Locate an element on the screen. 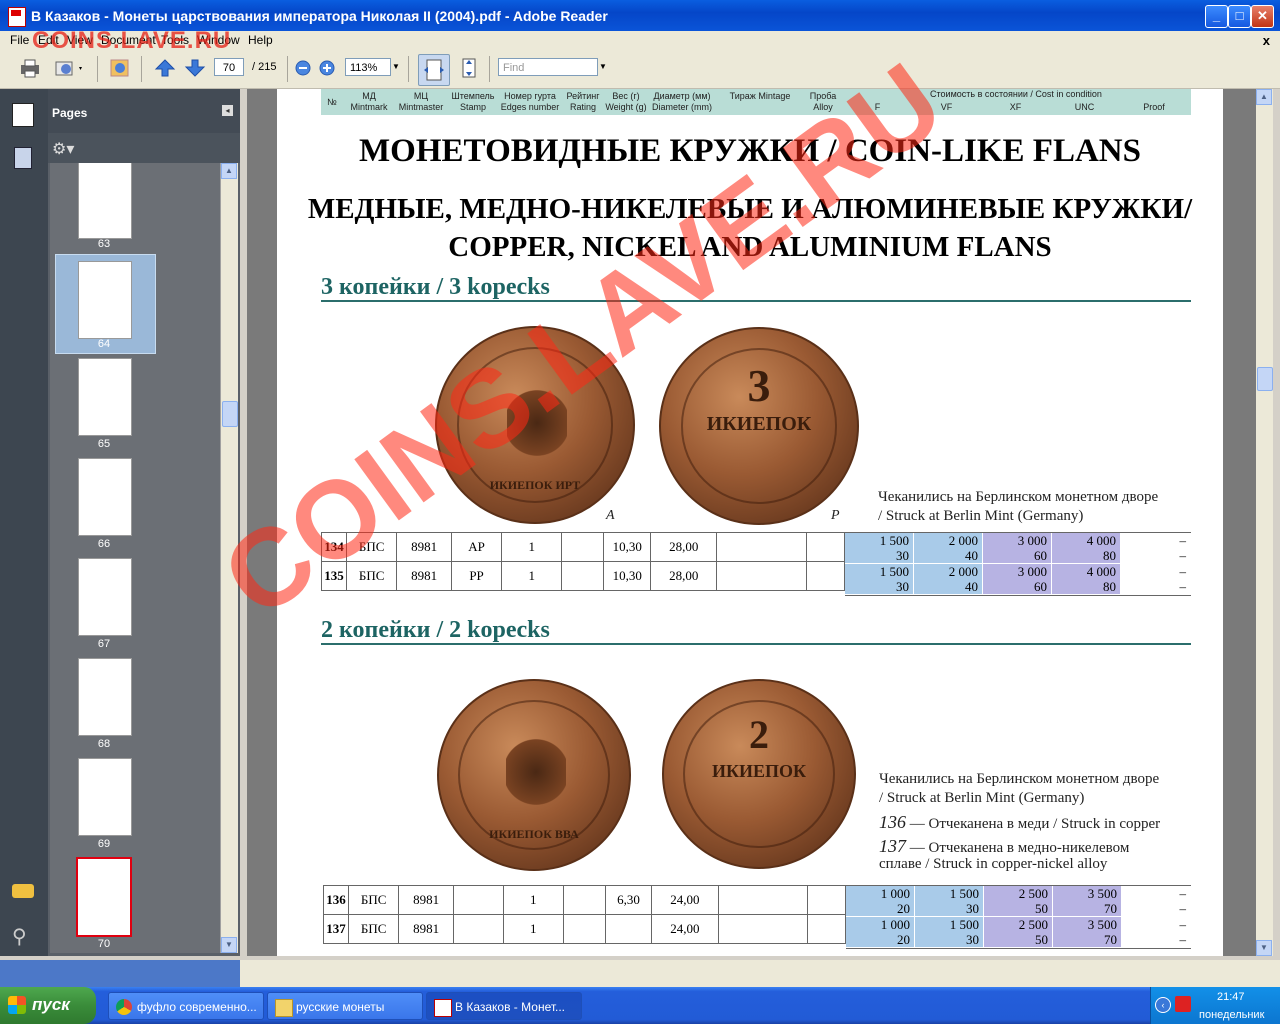 This screenshot has height=1024, width=1280. header-stamp: Штемпель Stamp is located at coordinates (473, 101).